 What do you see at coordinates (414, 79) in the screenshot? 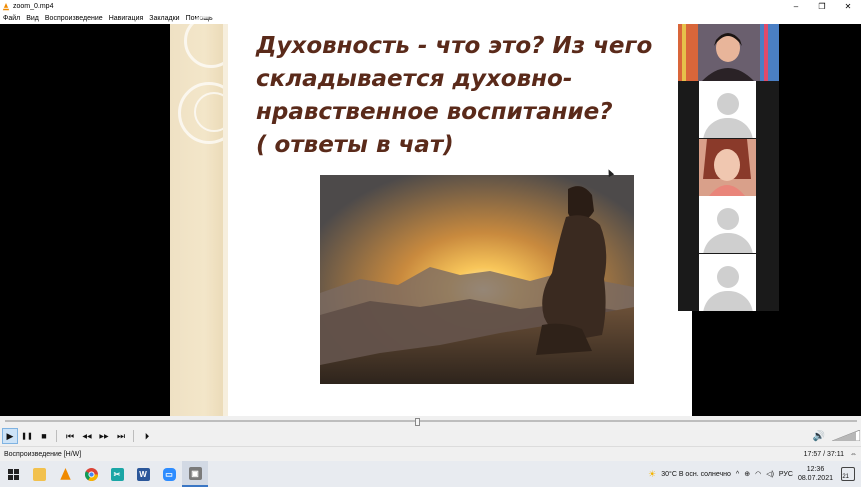
I see `slide-title-line: складывается духовно-` at bounding box center [414, 79].